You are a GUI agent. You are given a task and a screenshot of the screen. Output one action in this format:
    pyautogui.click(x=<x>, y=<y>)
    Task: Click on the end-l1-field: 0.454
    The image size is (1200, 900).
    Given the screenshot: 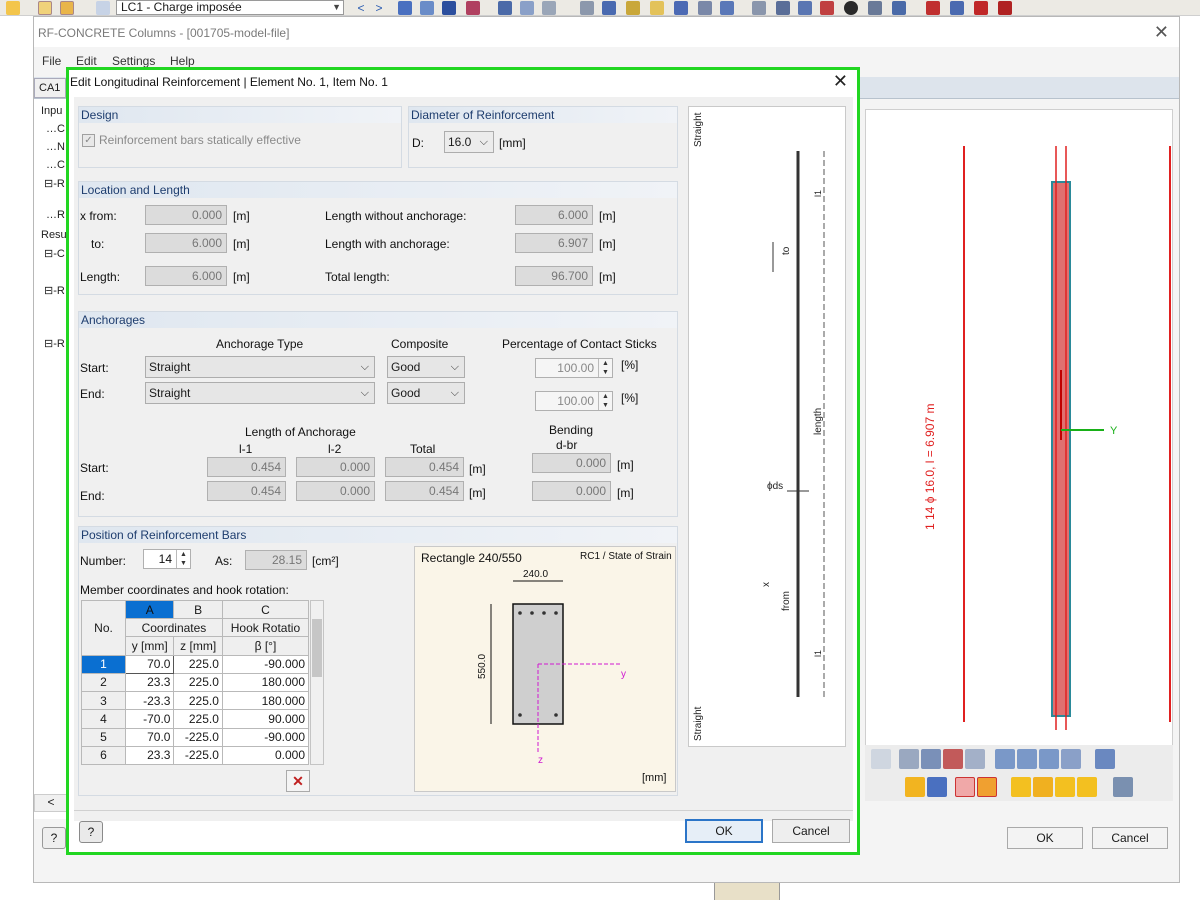 What is the action you would take?
    pyautogui.click(x=246, y=491)
    